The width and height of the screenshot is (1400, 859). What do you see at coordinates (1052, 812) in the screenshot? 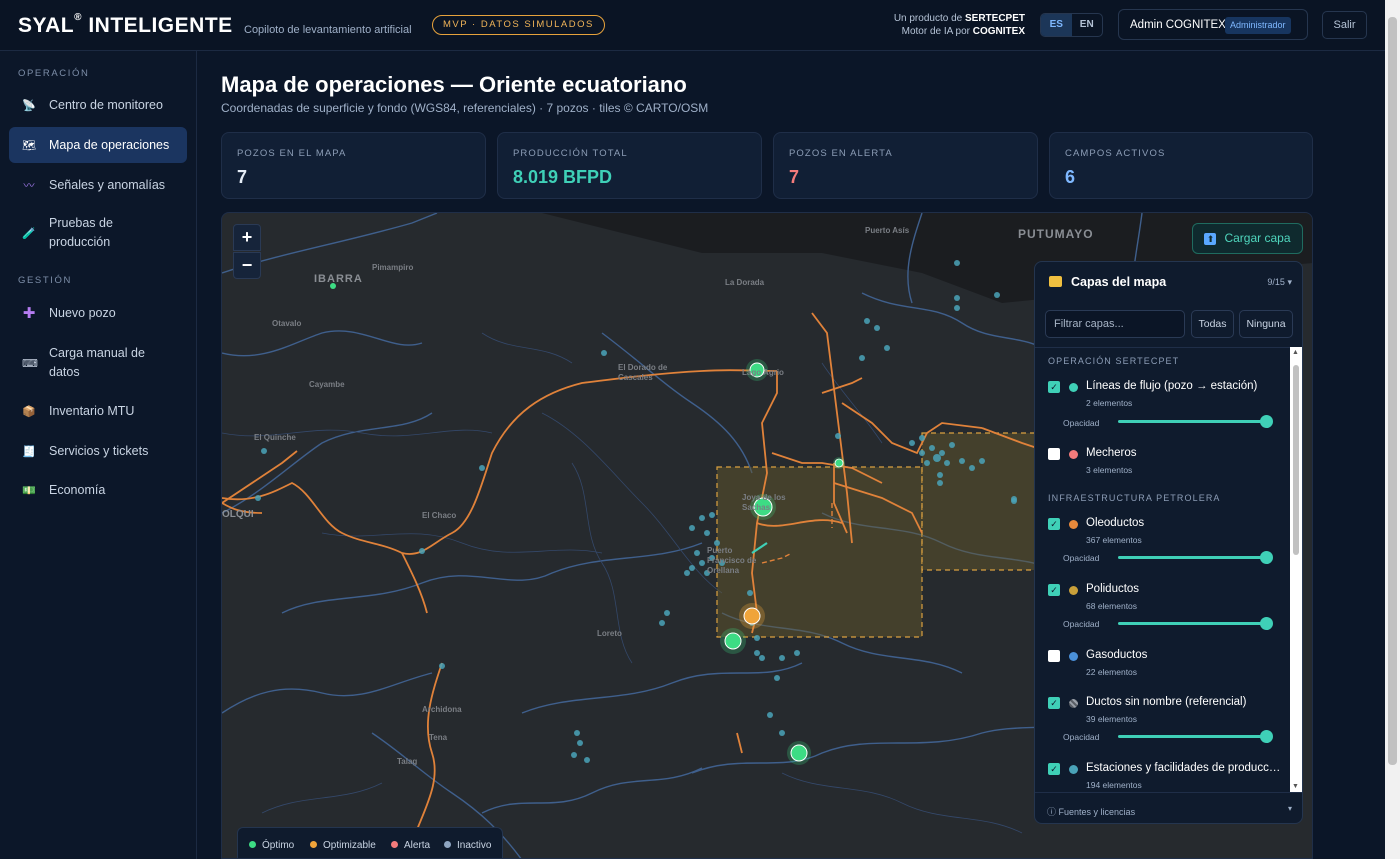
I see `info-icon: ⓘ` at bounding box center [1052, 812].